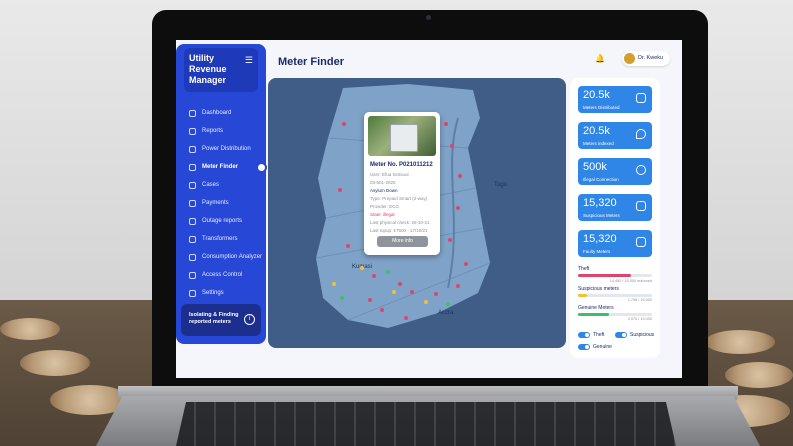 The height and width of the screenshot is (446, 793). What do you see at coordinates (598, 289) in the screenshot?
I see `suspicious-bar-label: Suspicious meters` at bounding box center [598, 289].